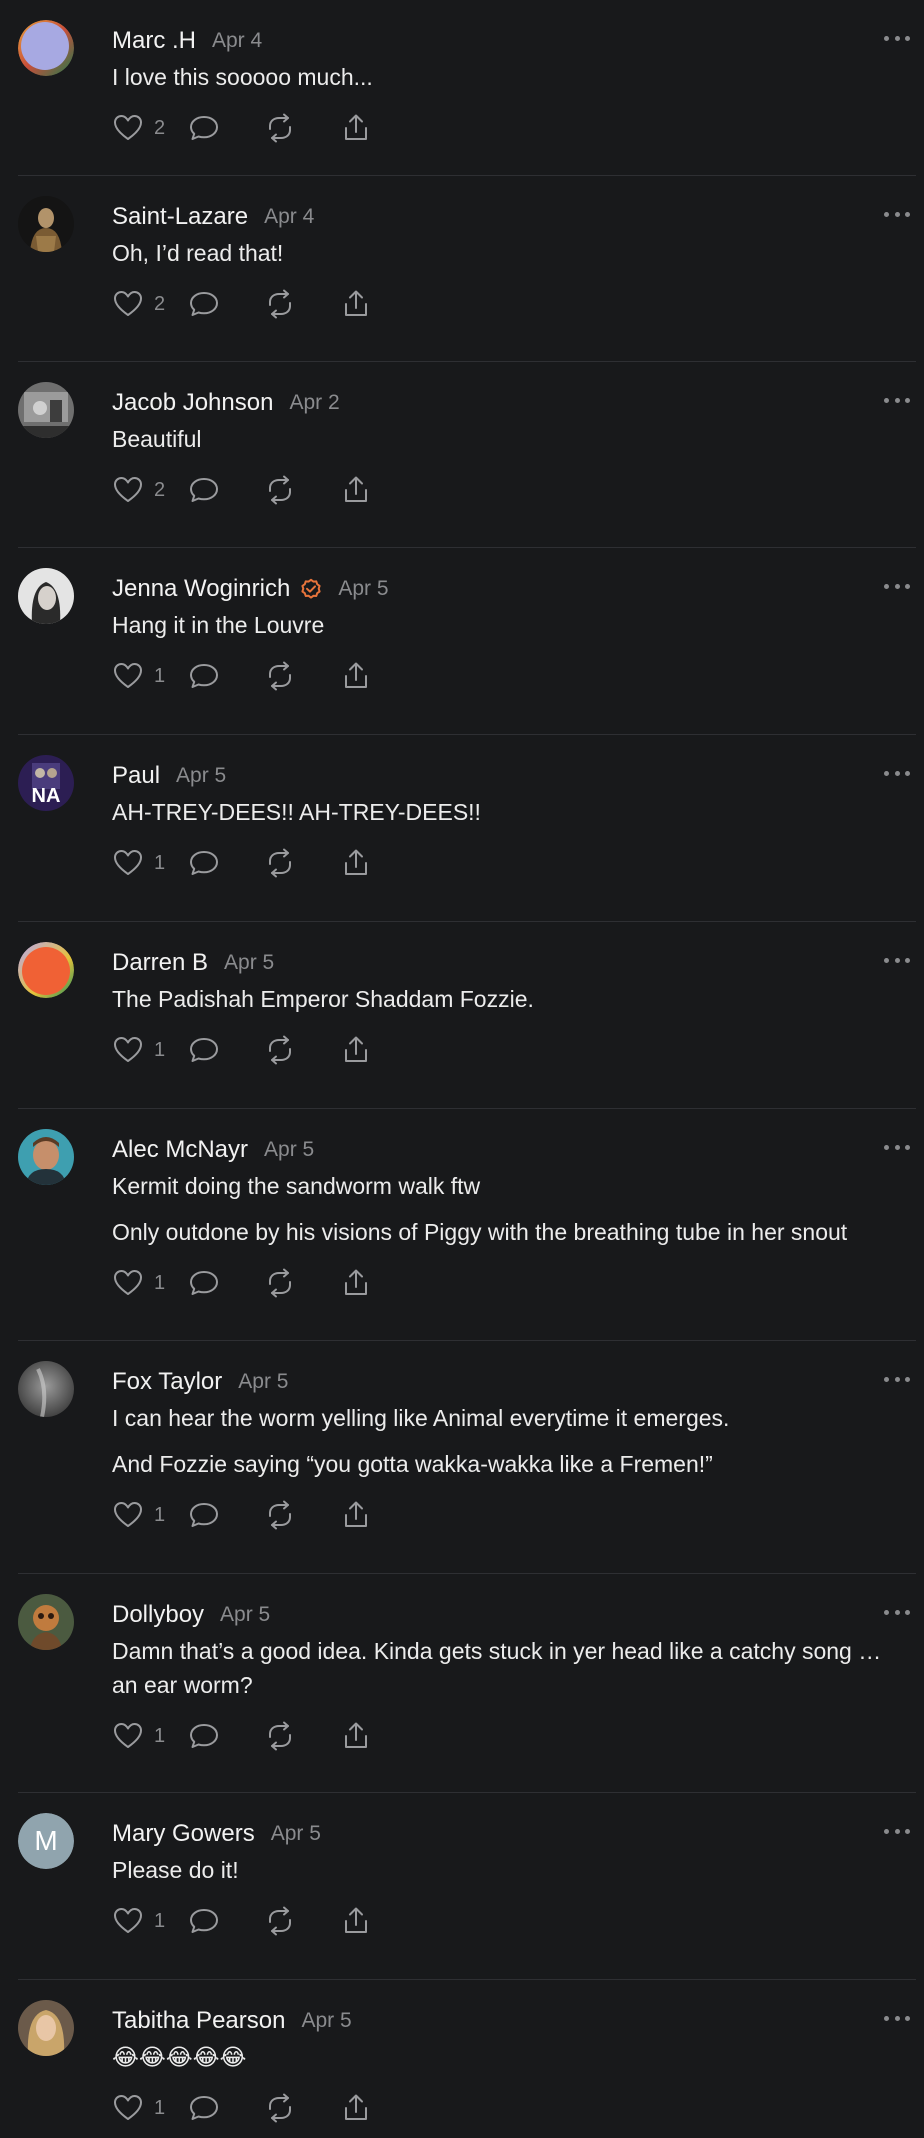  What do you see at coordinates (462, 87) in the screenshot?
I see `comment: Marc .H Apr 4 I love this sooooo much... 2` at bounding box center [462, 87].